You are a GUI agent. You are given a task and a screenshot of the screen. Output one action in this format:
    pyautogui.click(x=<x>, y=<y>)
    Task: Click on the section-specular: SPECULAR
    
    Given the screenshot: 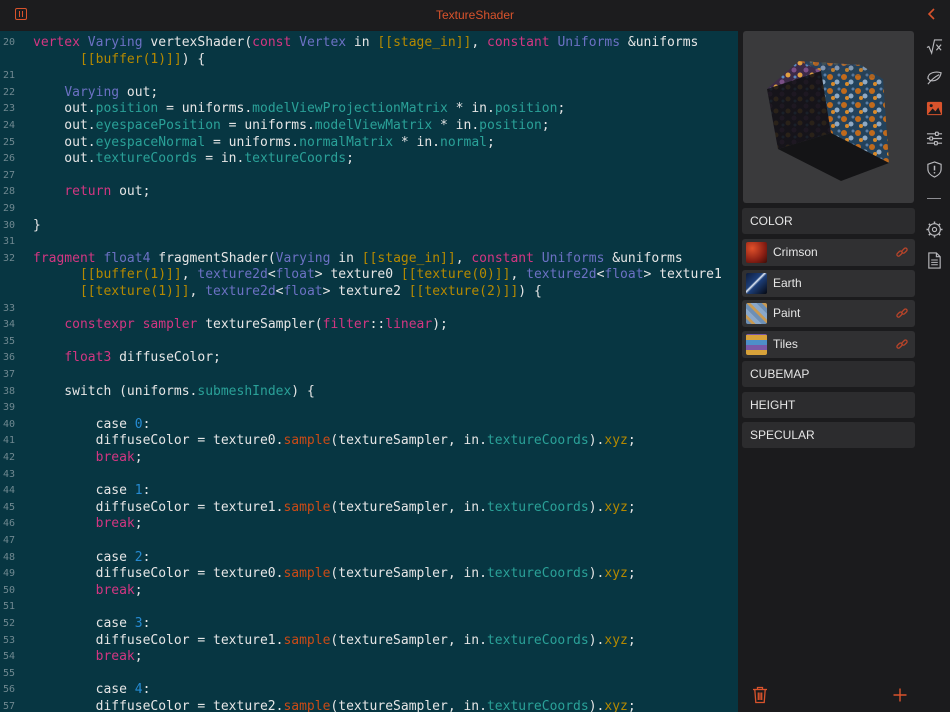 What is the action you would take?
    pyautogui.click(x=828, y=435)
    